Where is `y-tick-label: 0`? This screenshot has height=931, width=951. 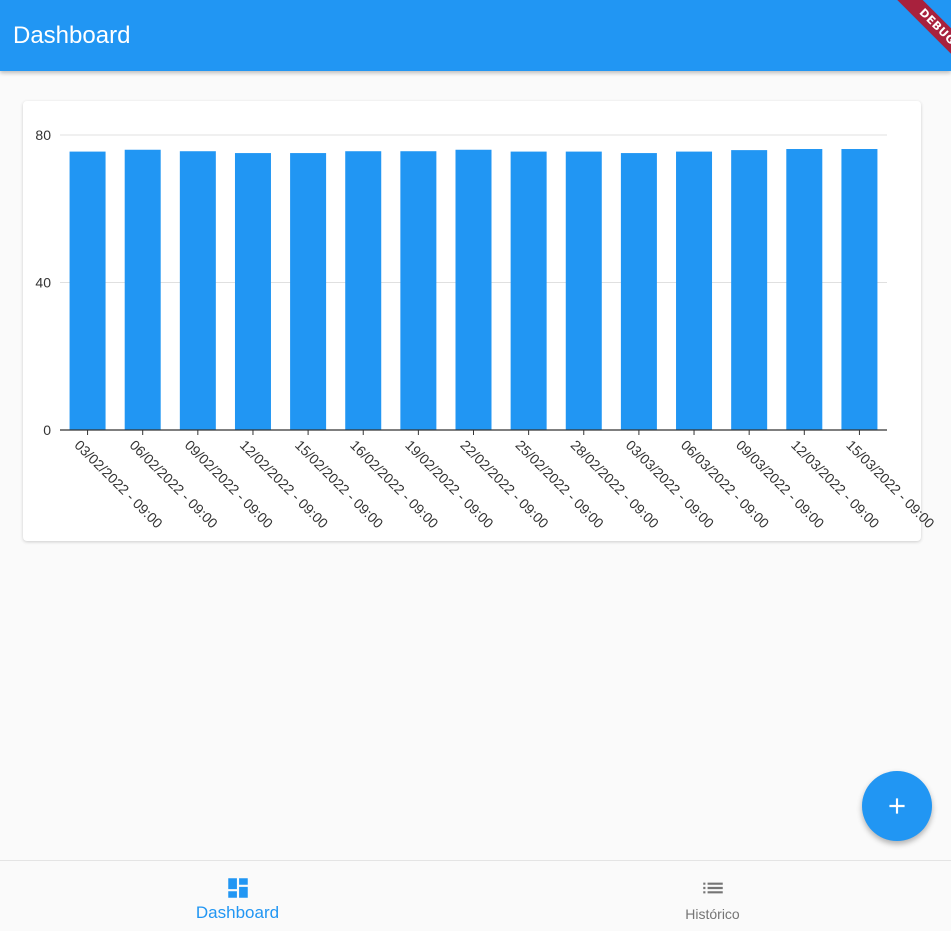
y-tick-label: 0 is located at coordinates (47, 430).